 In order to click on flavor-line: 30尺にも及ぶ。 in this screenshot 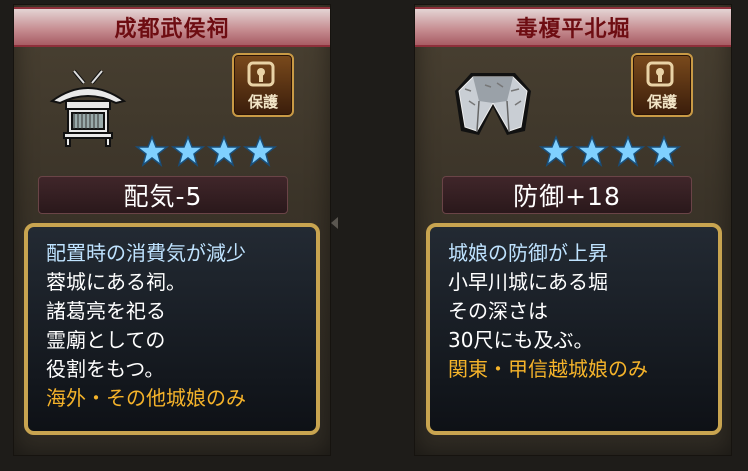, I will do `click(521, 340)`.